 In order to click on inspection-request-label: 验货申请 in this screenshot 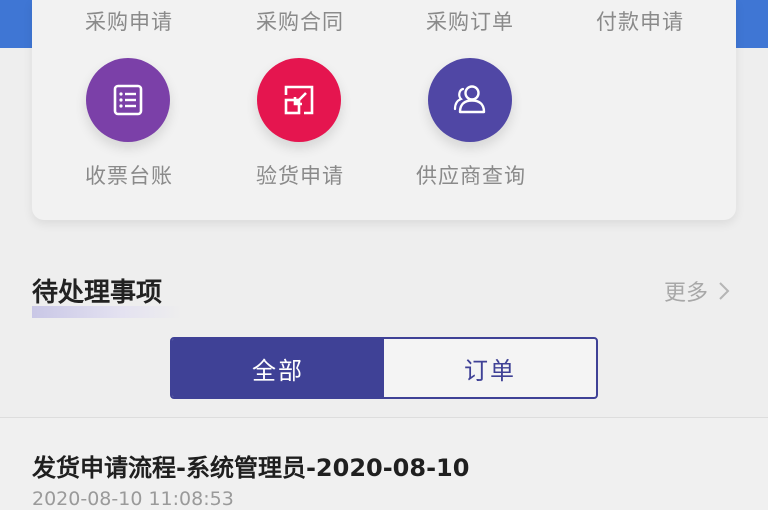, I will do `click(300, 175)`.